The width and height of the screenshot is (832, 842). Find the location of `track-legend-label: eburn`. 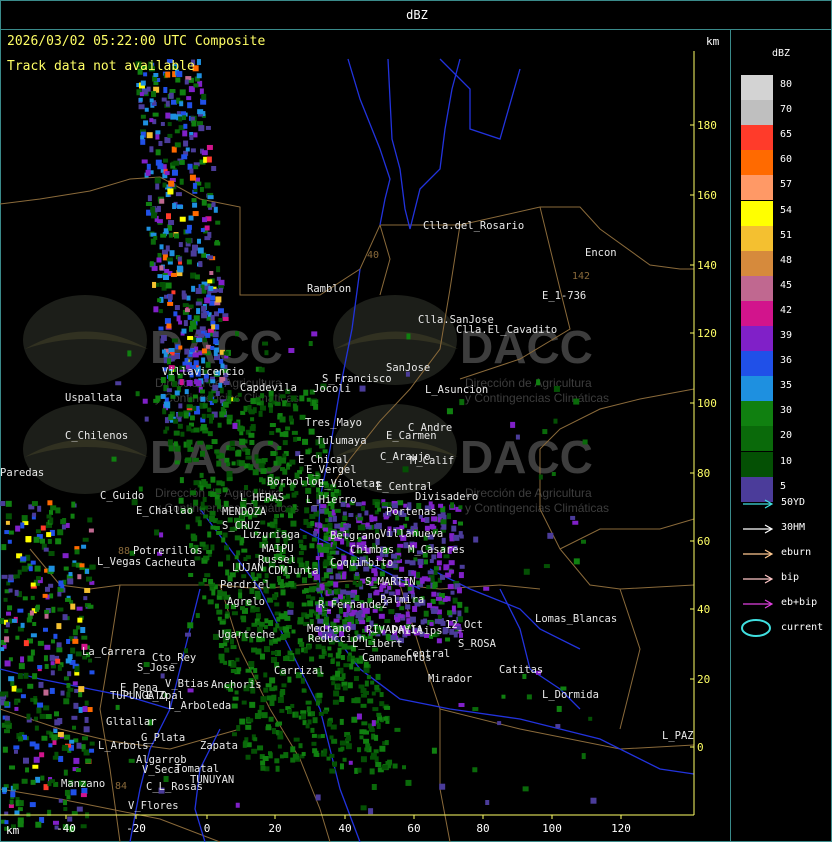

track-legend-label: eburn is located at coordinates (796, 552).